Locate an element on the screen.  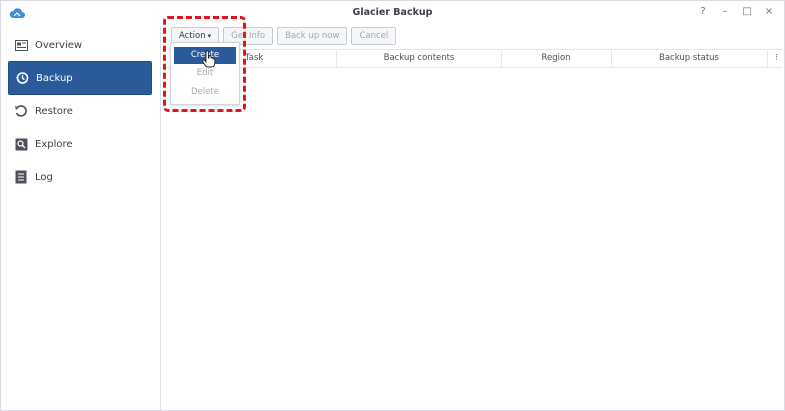
restore-icon is located at coordinates (21, 111).